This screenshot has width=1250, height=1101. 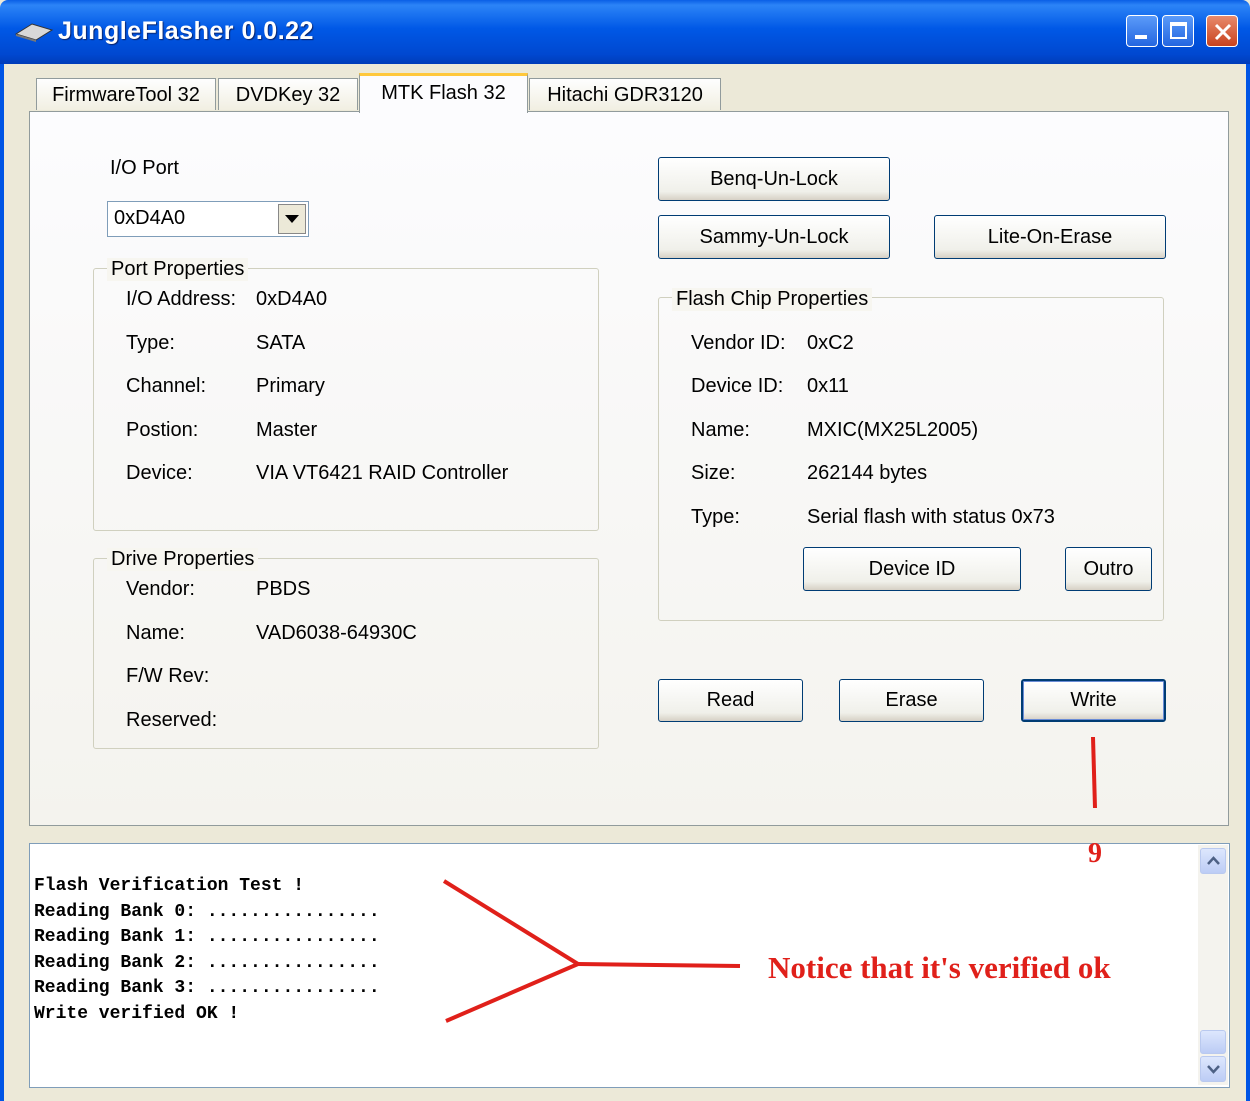 I want to click on annotation-note: Notice that it's verified ok, so click(x=939, y=967).